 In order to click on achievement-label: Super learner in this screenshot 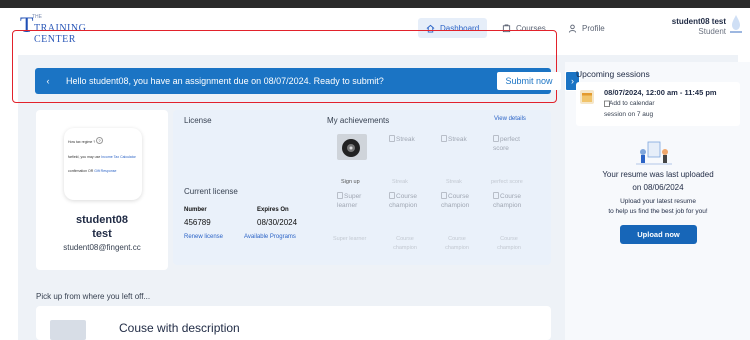, I will do `click(350, 239)`.